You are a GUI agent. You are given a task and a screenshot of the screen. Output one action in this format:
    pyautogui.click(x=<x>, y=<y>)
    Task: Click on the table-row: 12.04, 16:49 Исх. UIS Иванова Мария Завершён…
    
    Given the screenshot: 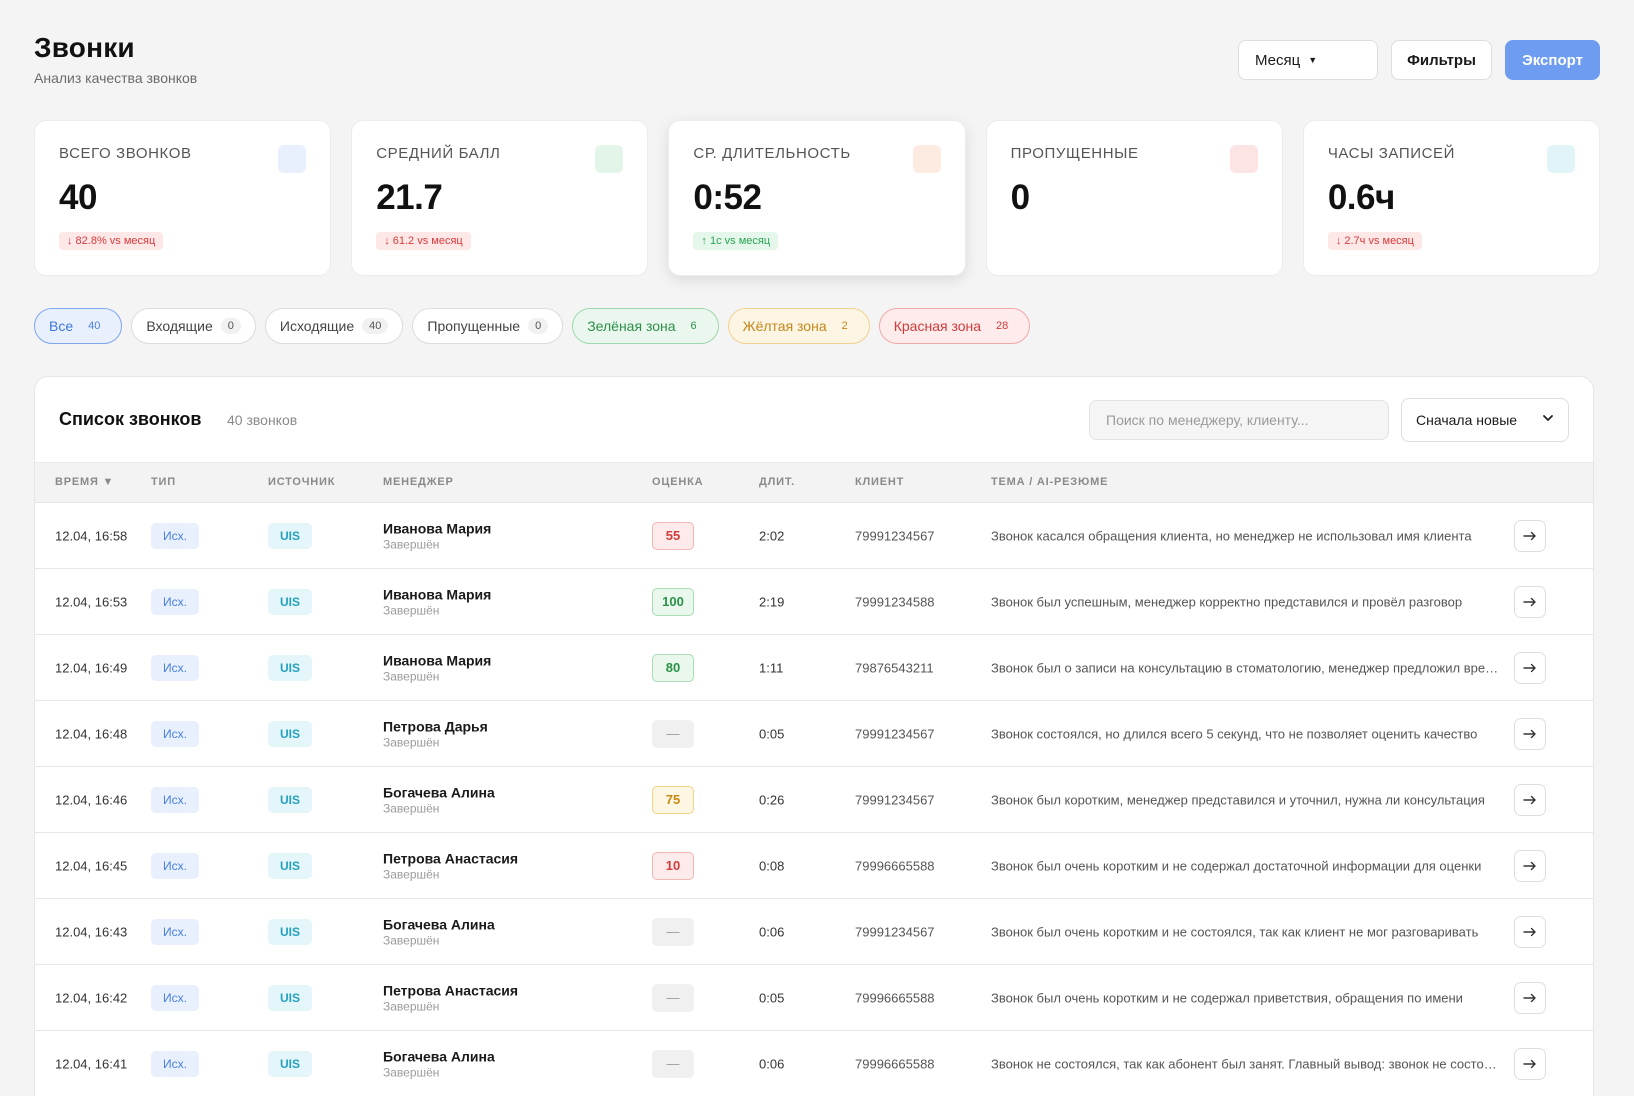 What is the action you would take?
    pyautogui.click(x=814, y=668)
    